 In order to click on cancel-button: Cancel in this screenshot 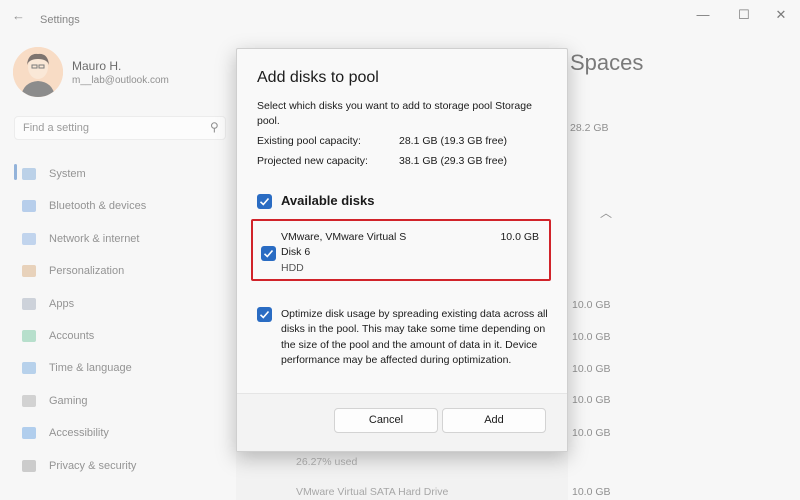, I will do `click(386, 420)`.